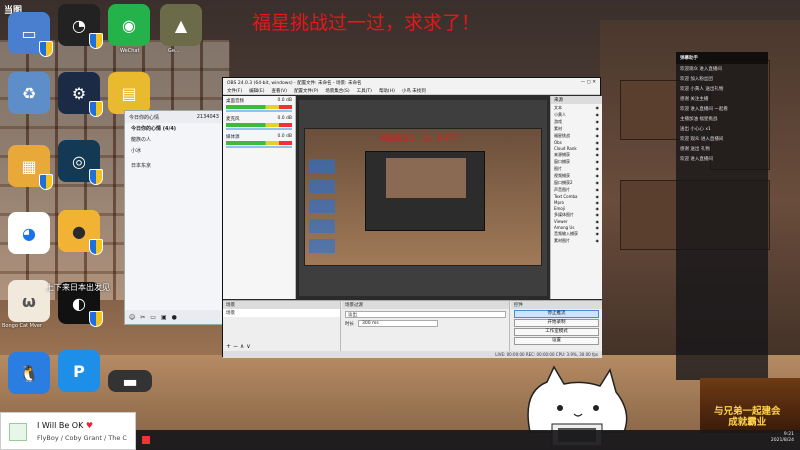 Image resolution: width=800 pixels, height=450 pixels. I want to click on up-icon: ∧, so click(242, 346).